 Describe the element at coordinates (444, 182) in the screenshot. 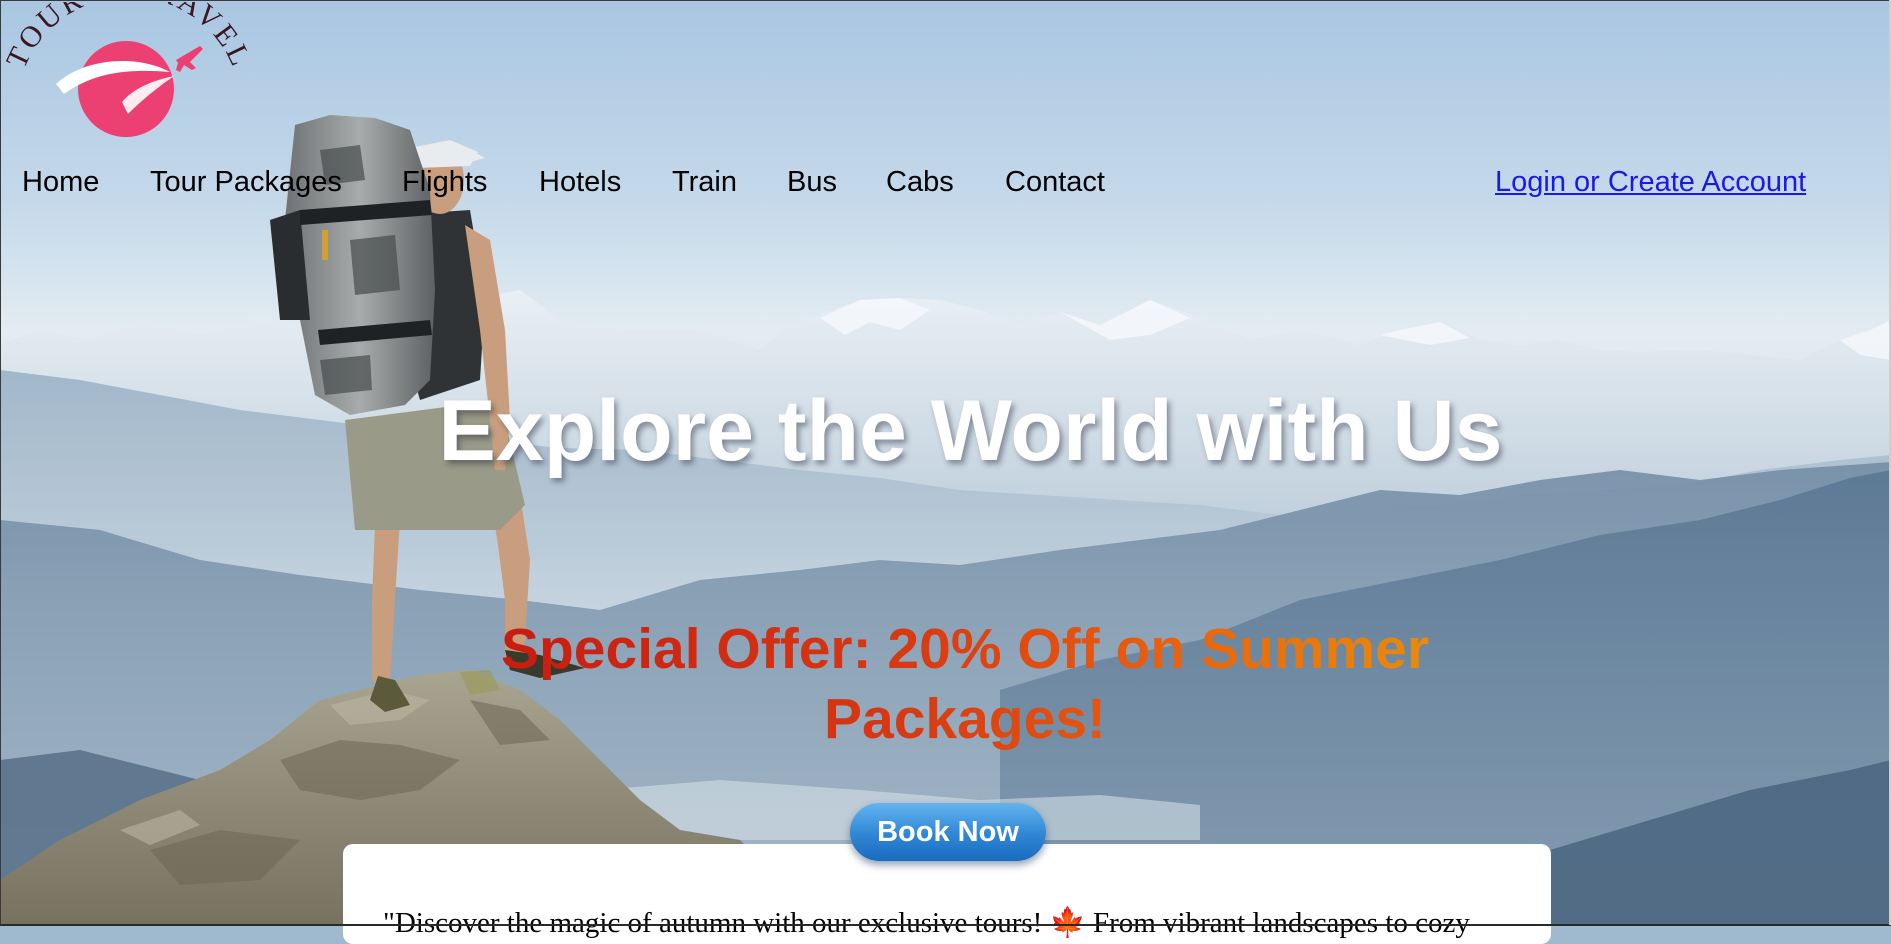

I see `nav-item-flights: Flights` at that location.